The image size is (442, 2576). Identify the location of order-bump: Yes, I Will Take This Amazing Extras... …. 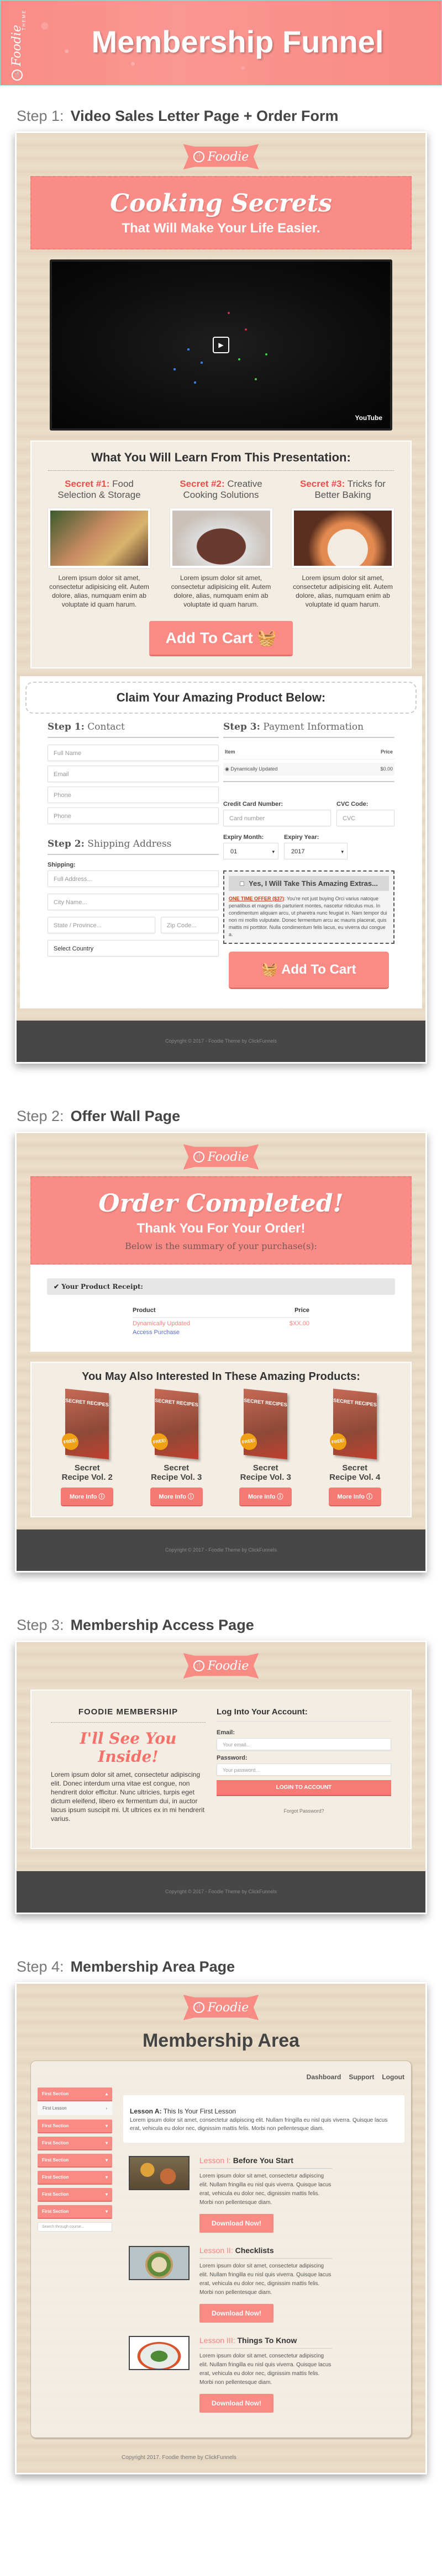
(308, 907).